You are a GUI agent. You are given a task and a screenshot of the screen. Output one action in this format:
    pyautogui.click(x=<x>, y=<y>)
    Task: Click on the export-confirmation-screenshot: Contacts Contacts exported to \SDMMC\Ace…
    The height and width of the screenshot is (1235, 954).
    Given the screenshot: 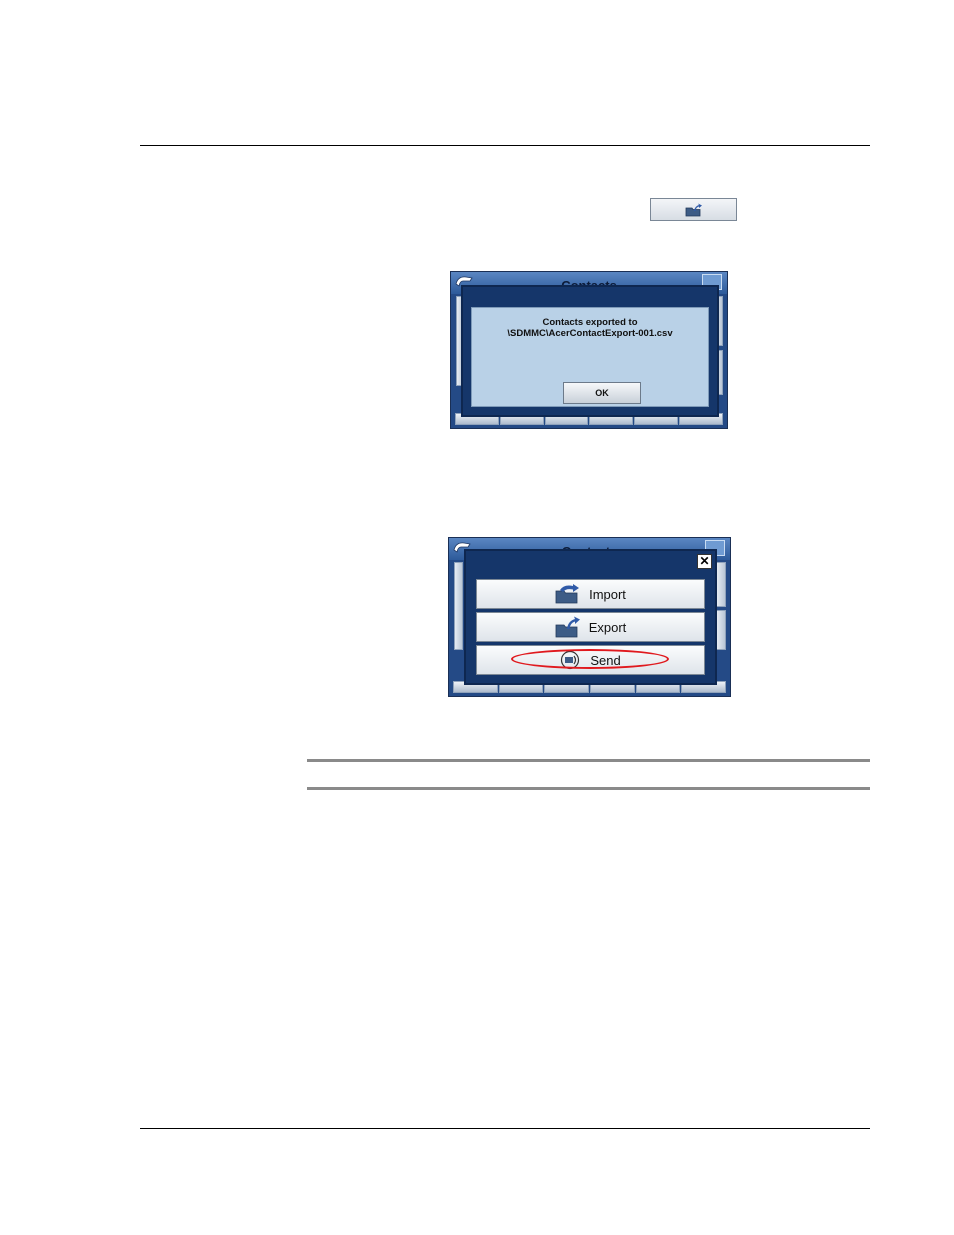 What is the action you would take?
    pyautogui.click(x=589, y=350)
    